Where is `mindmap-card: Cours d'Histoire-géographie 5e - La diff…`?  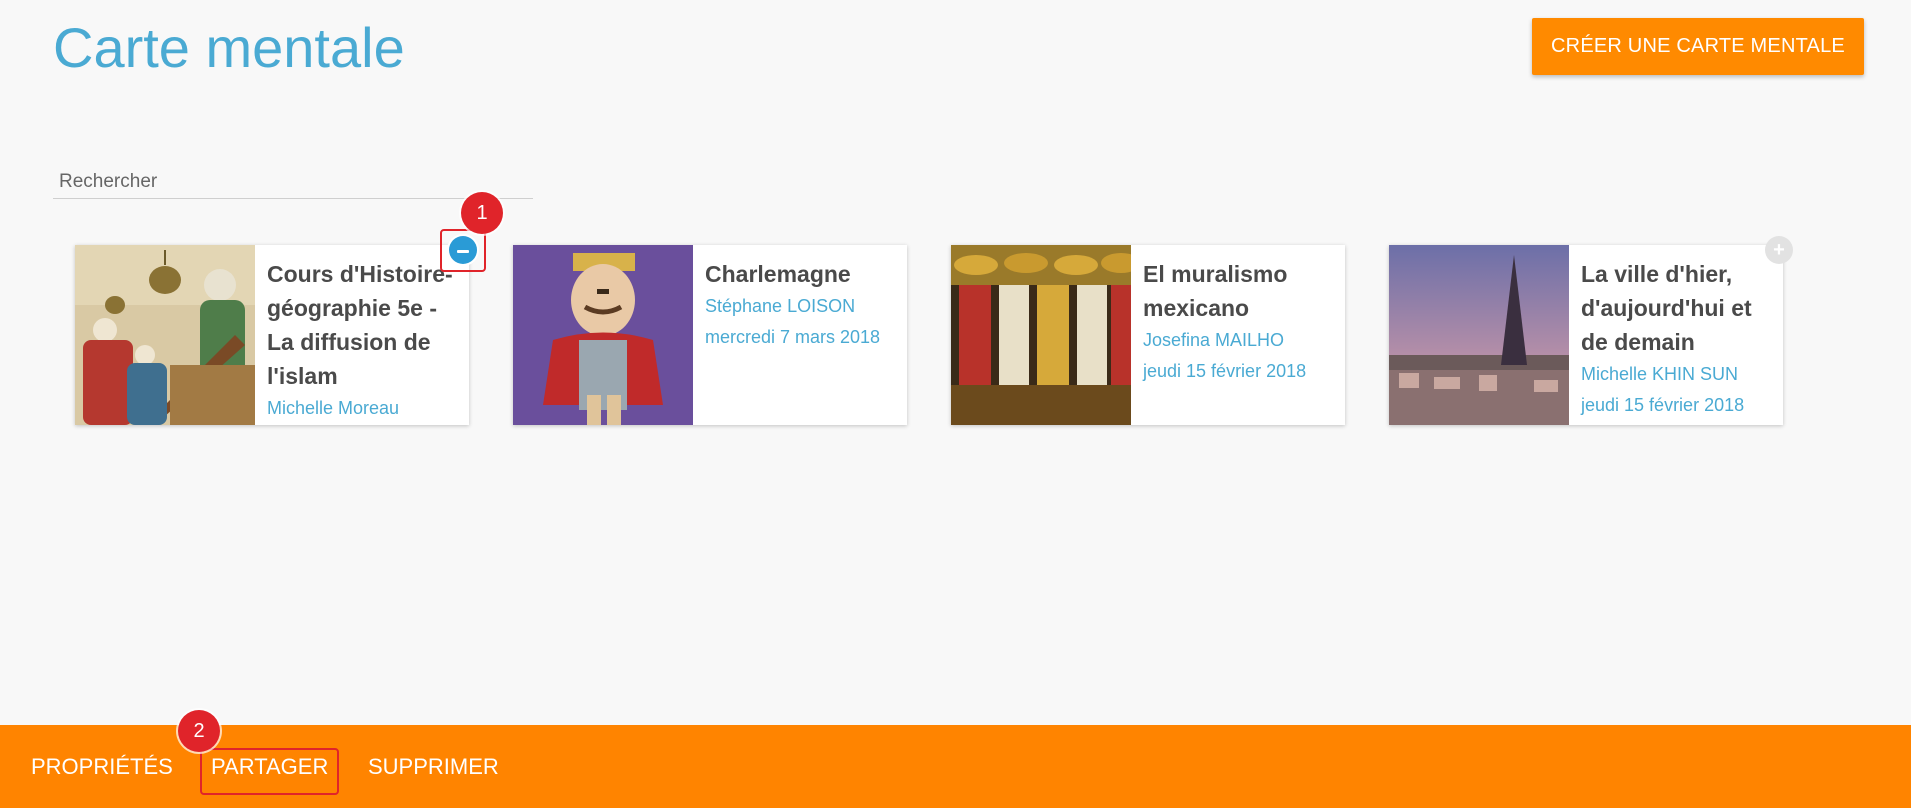
mindmap-card: Cours d'Histoire-géographie 5e - La diff… is located at coordinates (272, 335).